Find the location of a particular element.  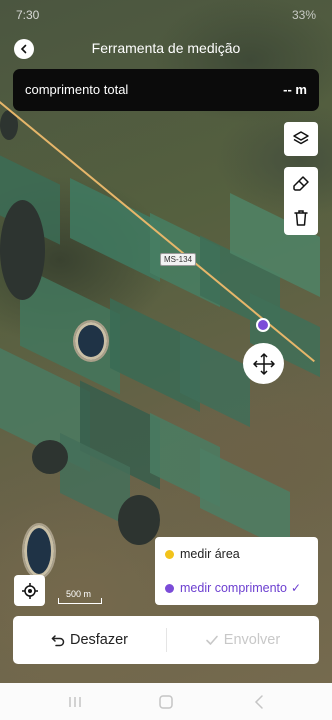

measure-area-option: medir área is located at coordinates (236, 554).